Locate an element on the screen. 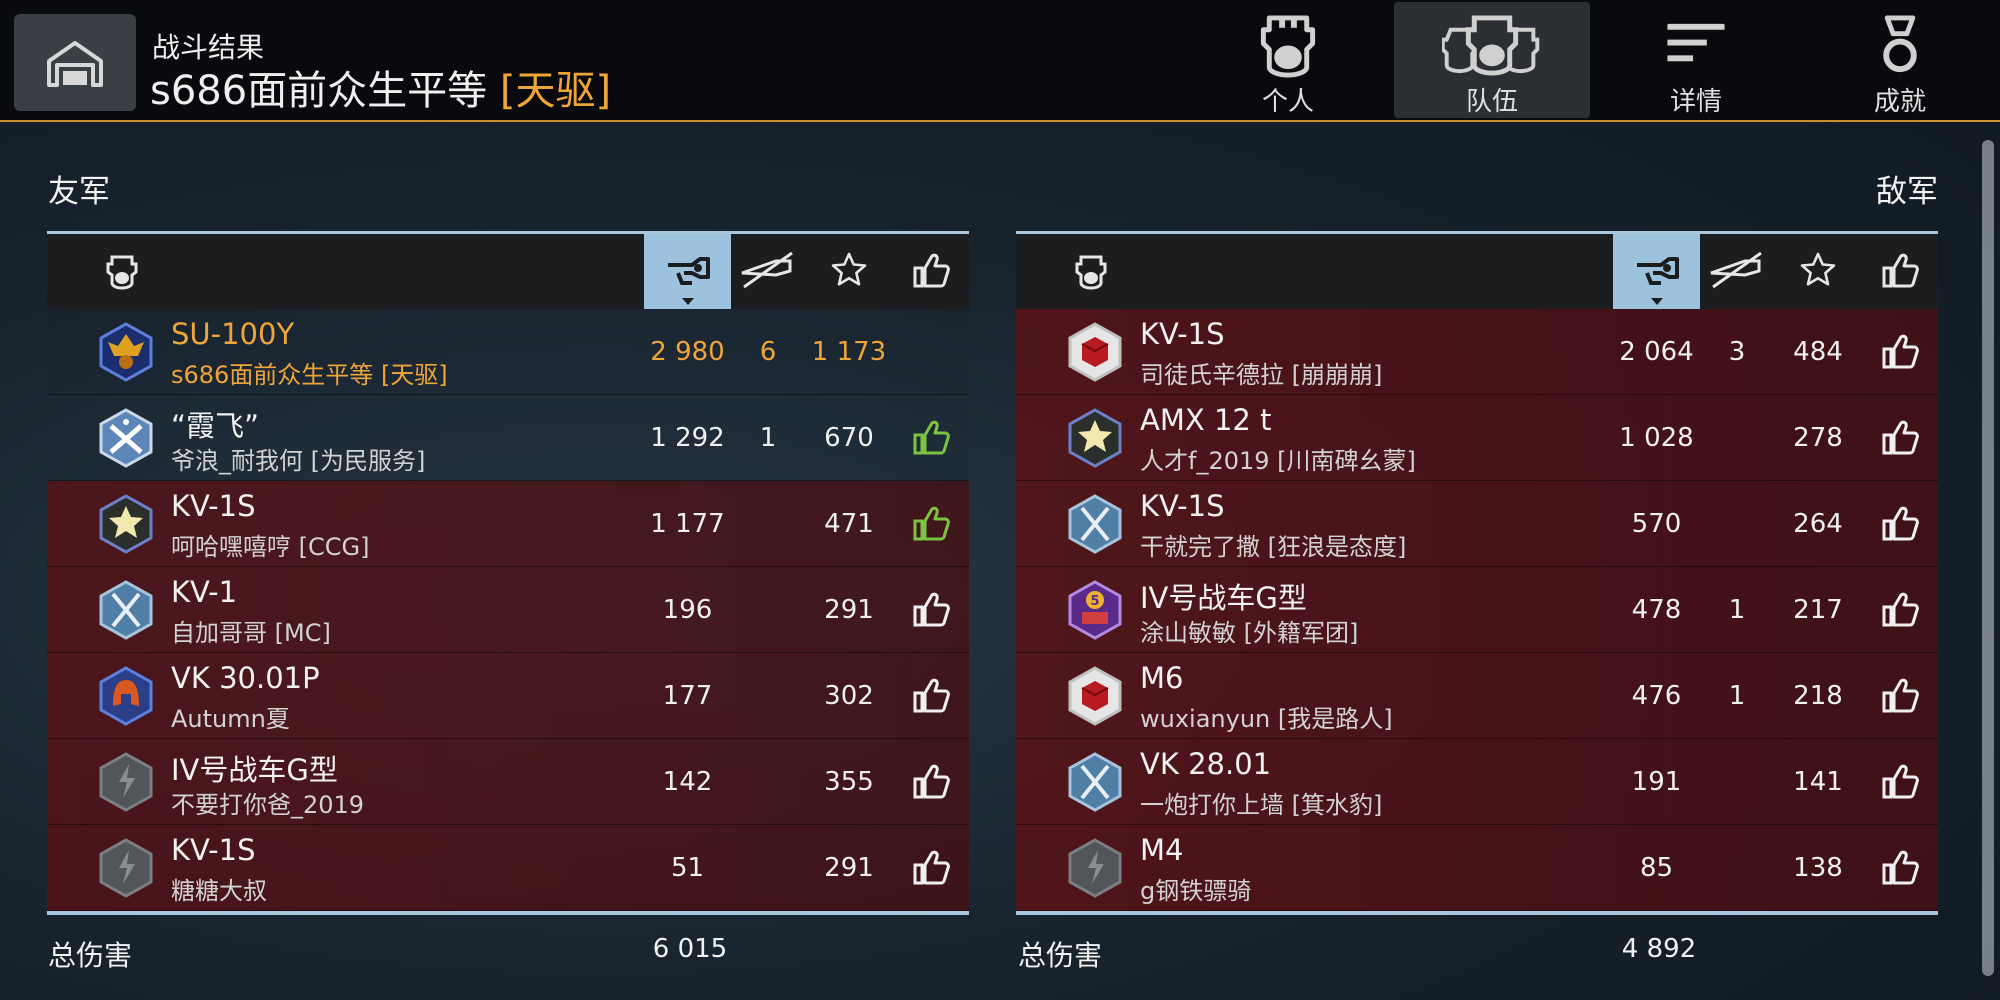 This screenshot has width=2000, height=1000. damage-value: 2 064 is located at coordinates (1656, 352).